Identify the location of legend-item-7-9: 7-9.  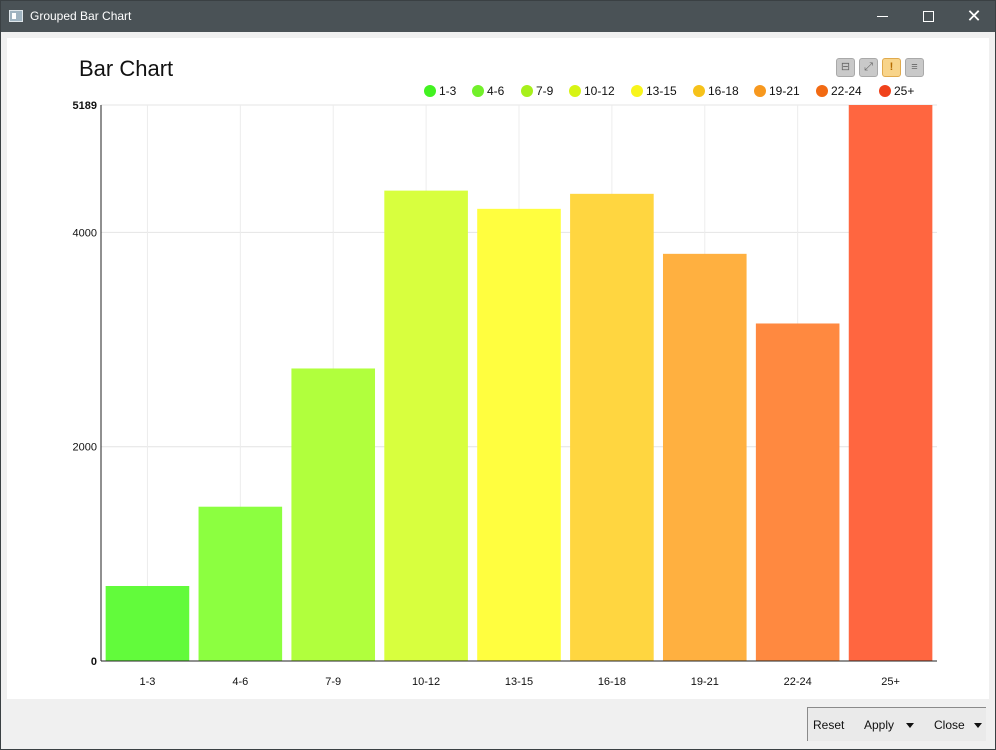
(537, 91).